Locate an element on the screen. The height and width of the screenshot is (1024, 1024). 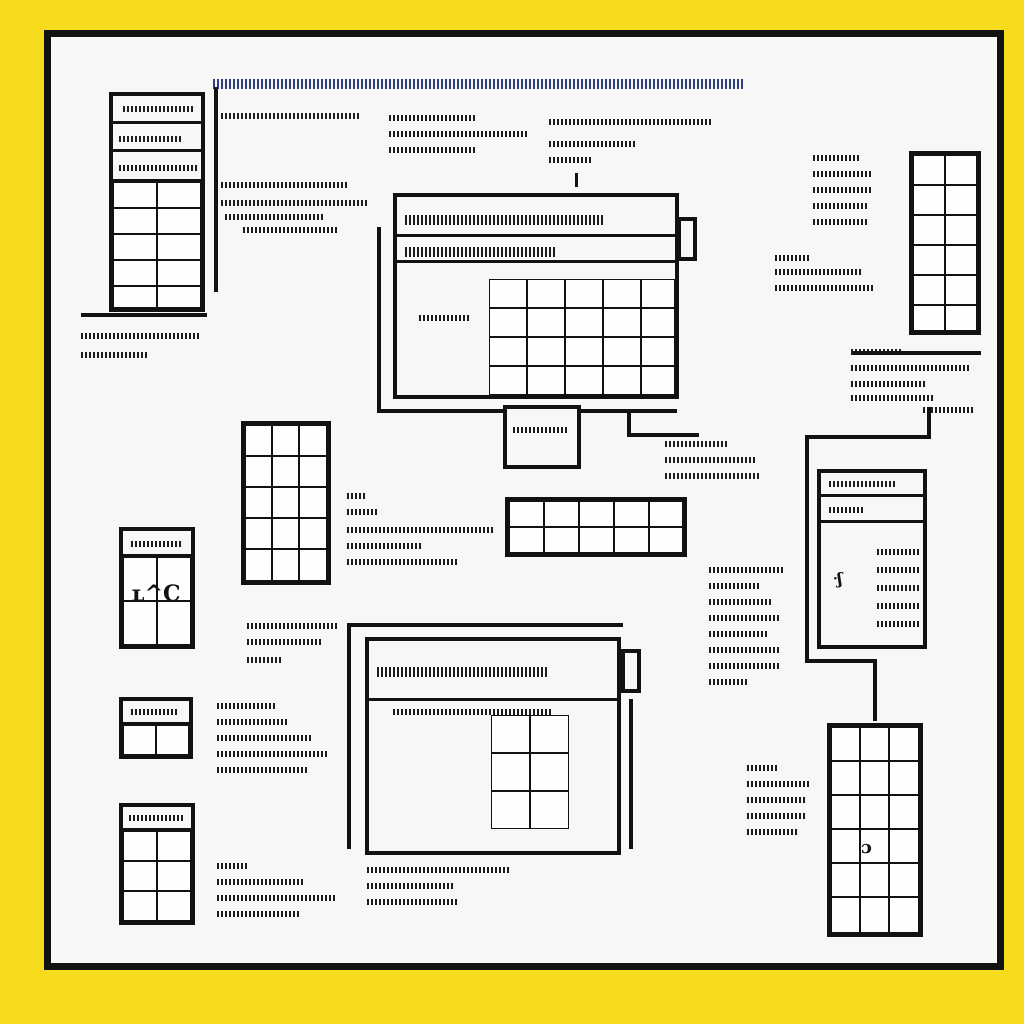
small-window-left-1: ʟ^C is located at coordinates (157, 588).